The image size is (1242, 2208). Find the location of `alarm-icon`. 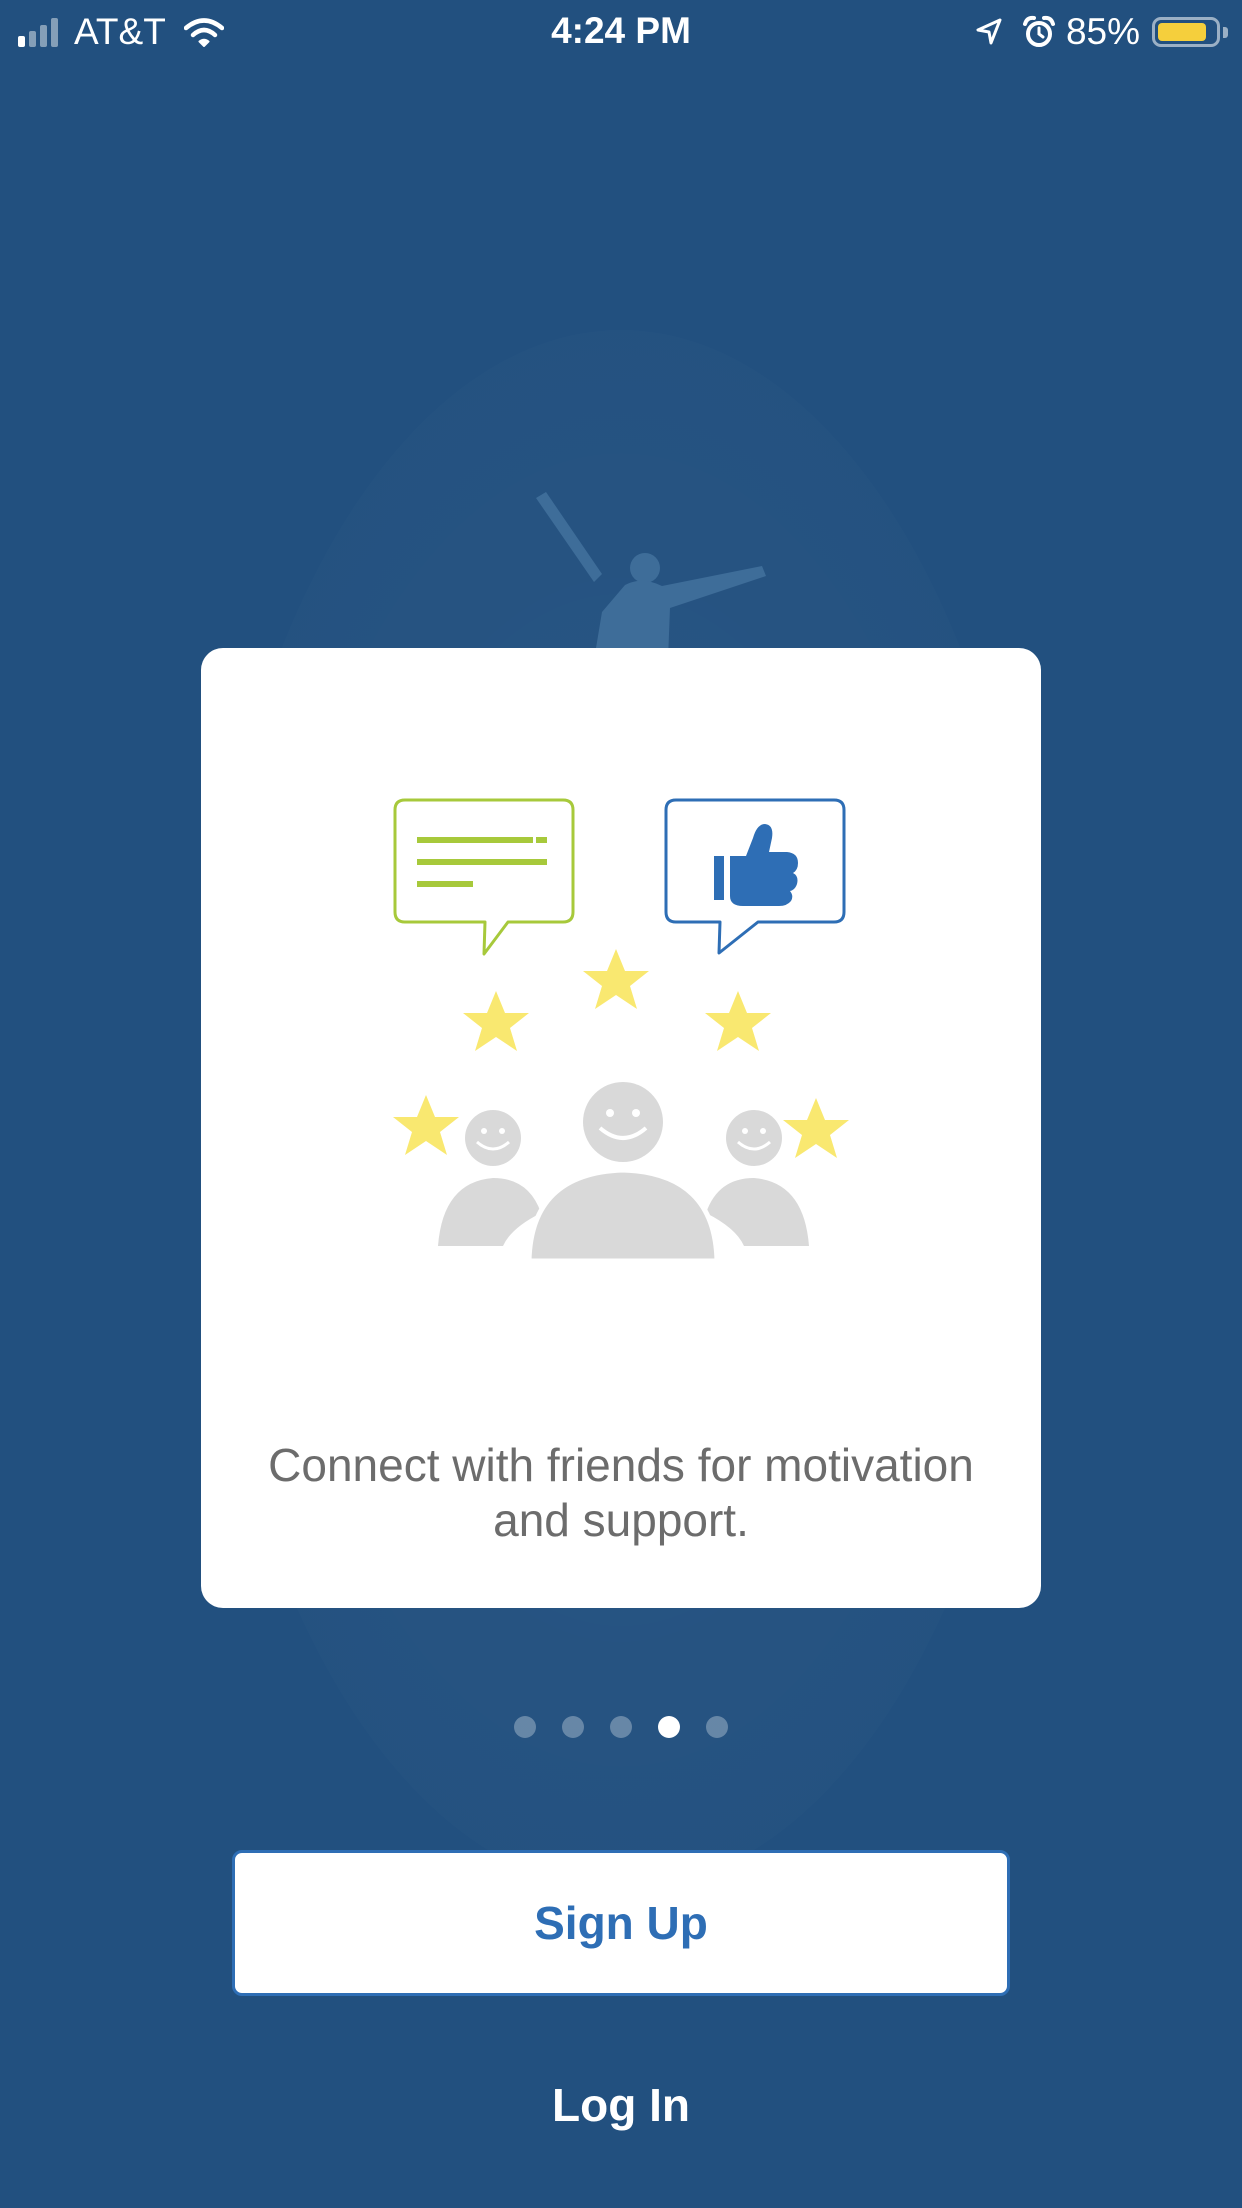

alarm-icon is located at coordinates (1038, 31).